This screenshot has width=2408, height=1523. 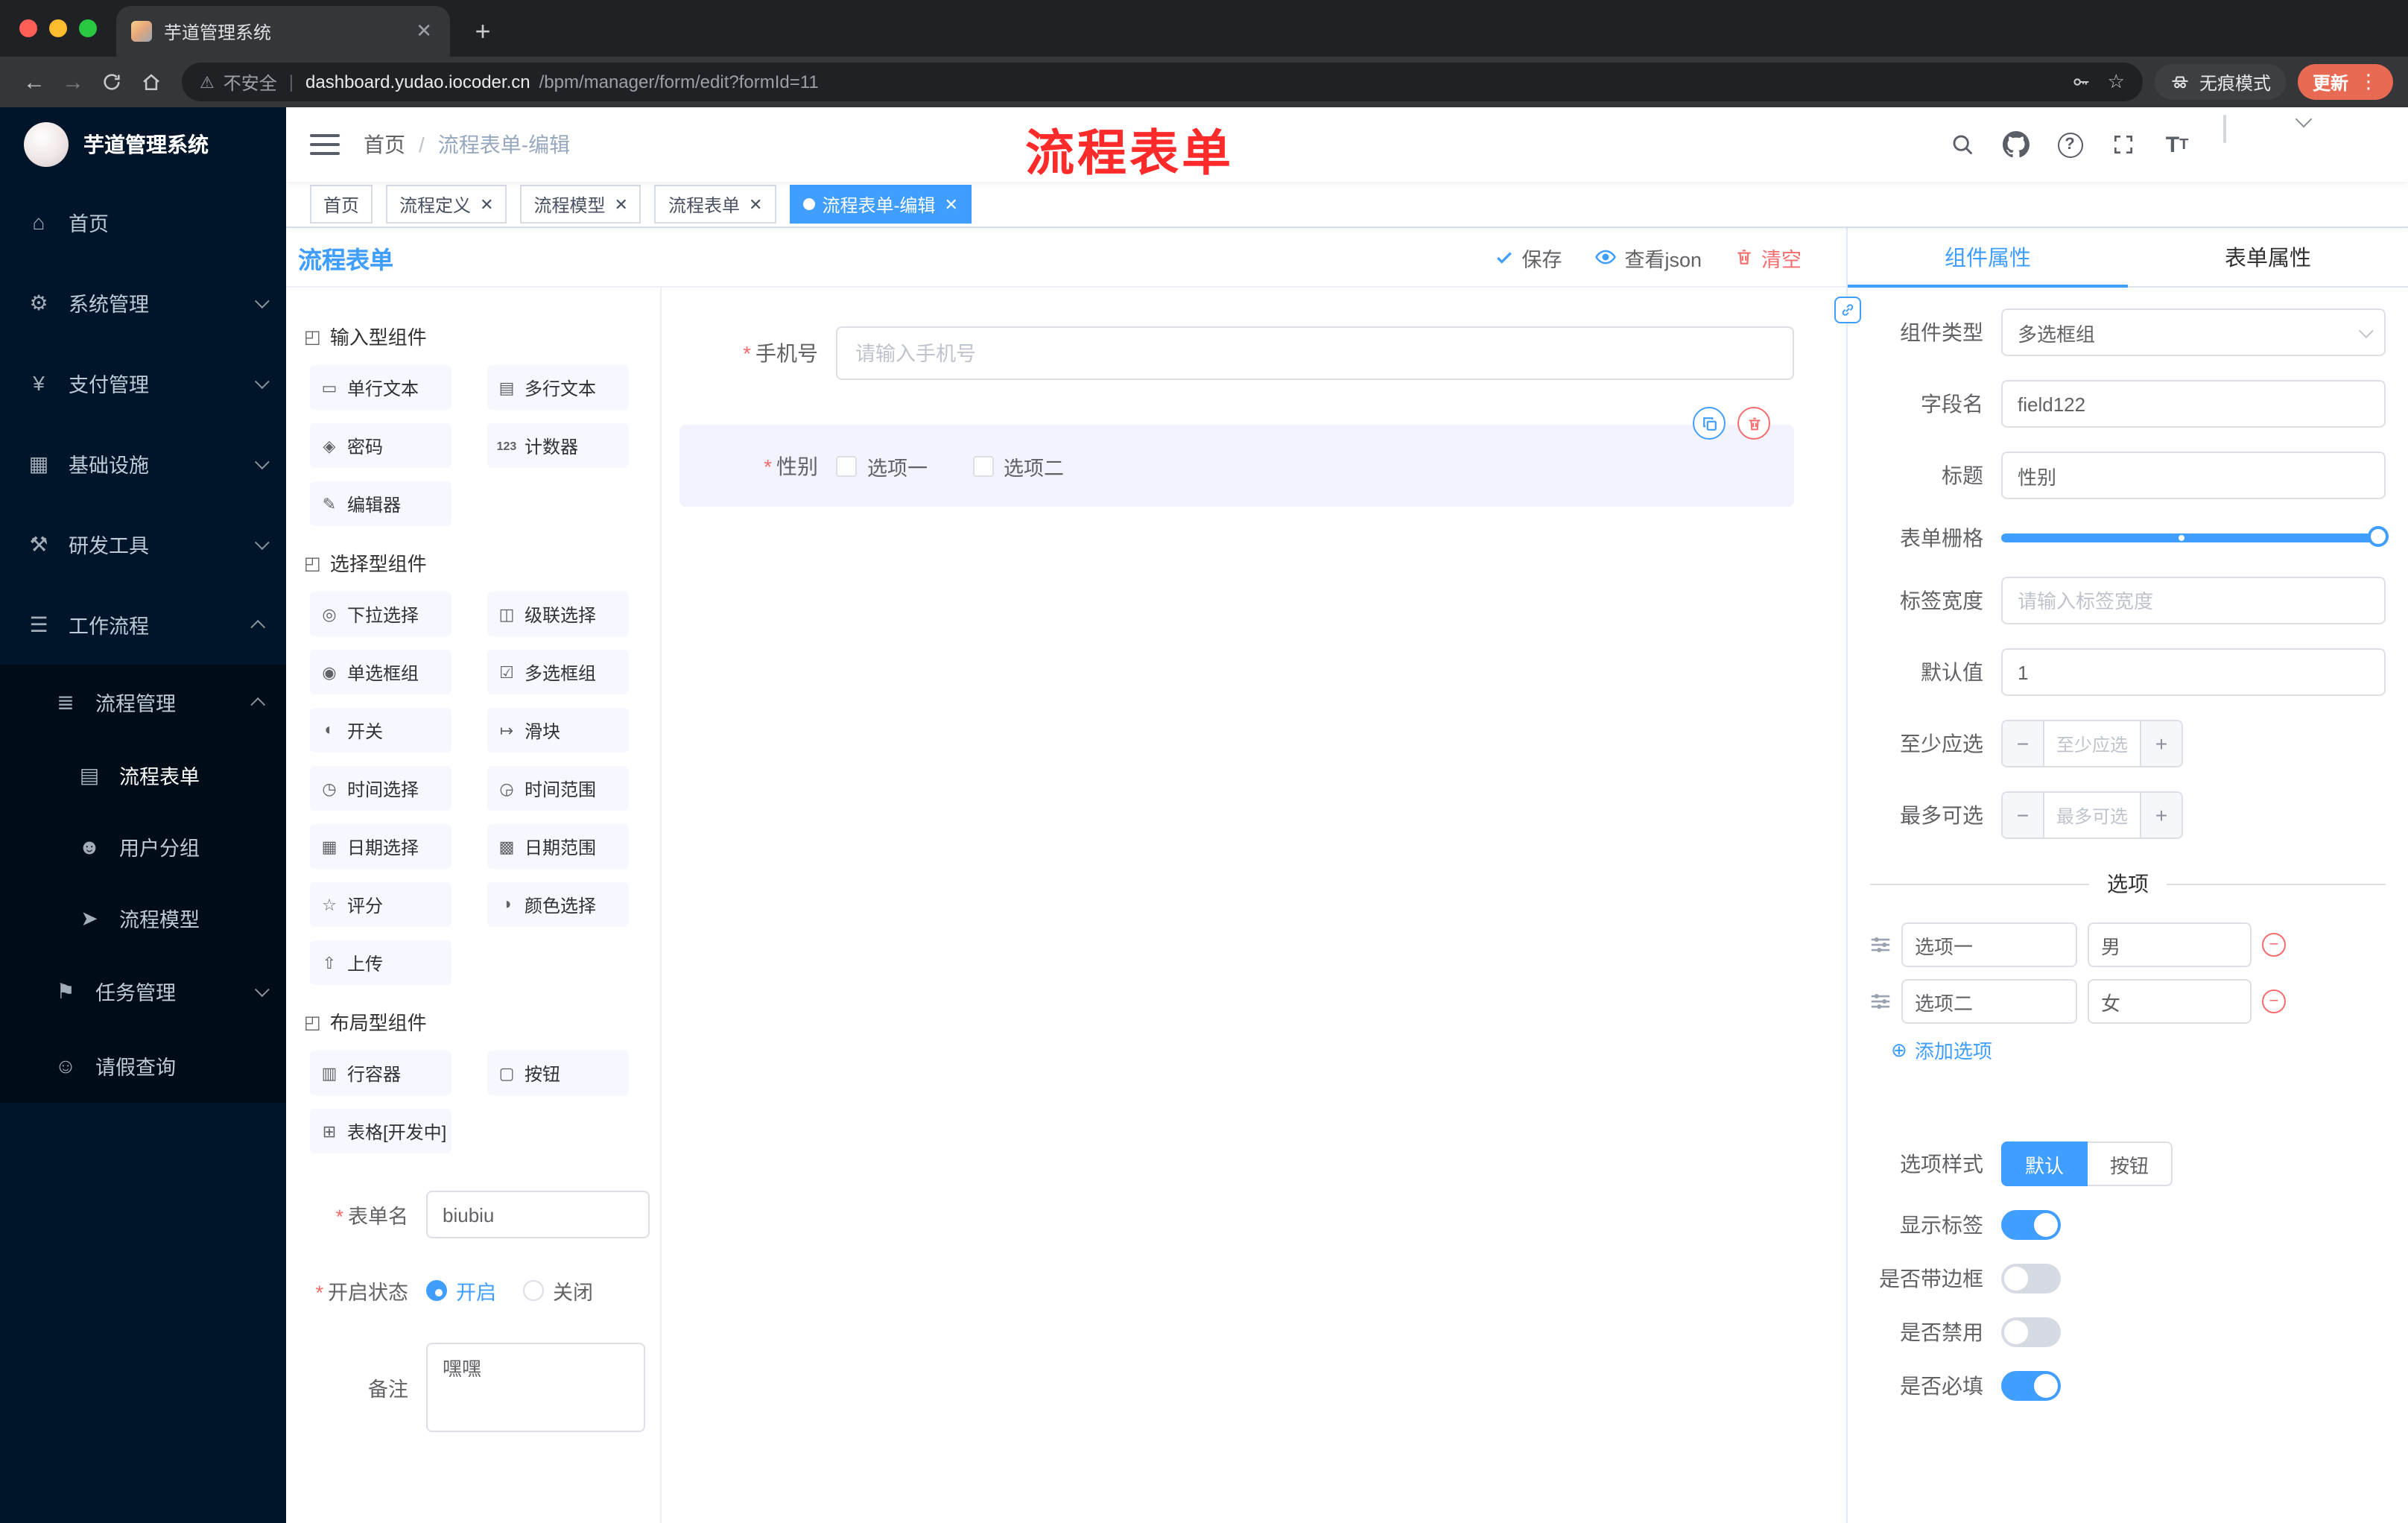 What do you see at coordinates (558, 1291) in the screenshot?
I see `status-radio-off: 关闭` at bounding box center [558, 1291].